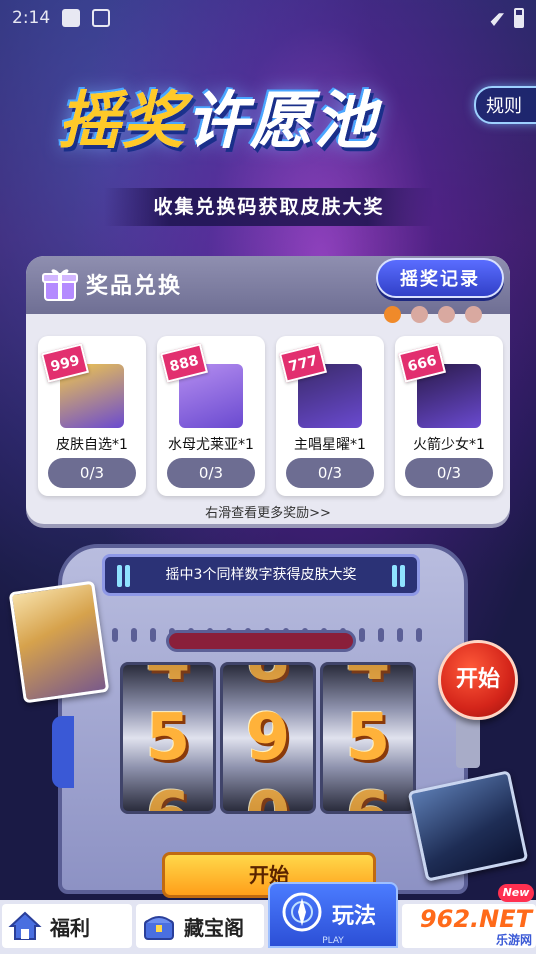  I want to click on gift-icon, so click(60, 285).